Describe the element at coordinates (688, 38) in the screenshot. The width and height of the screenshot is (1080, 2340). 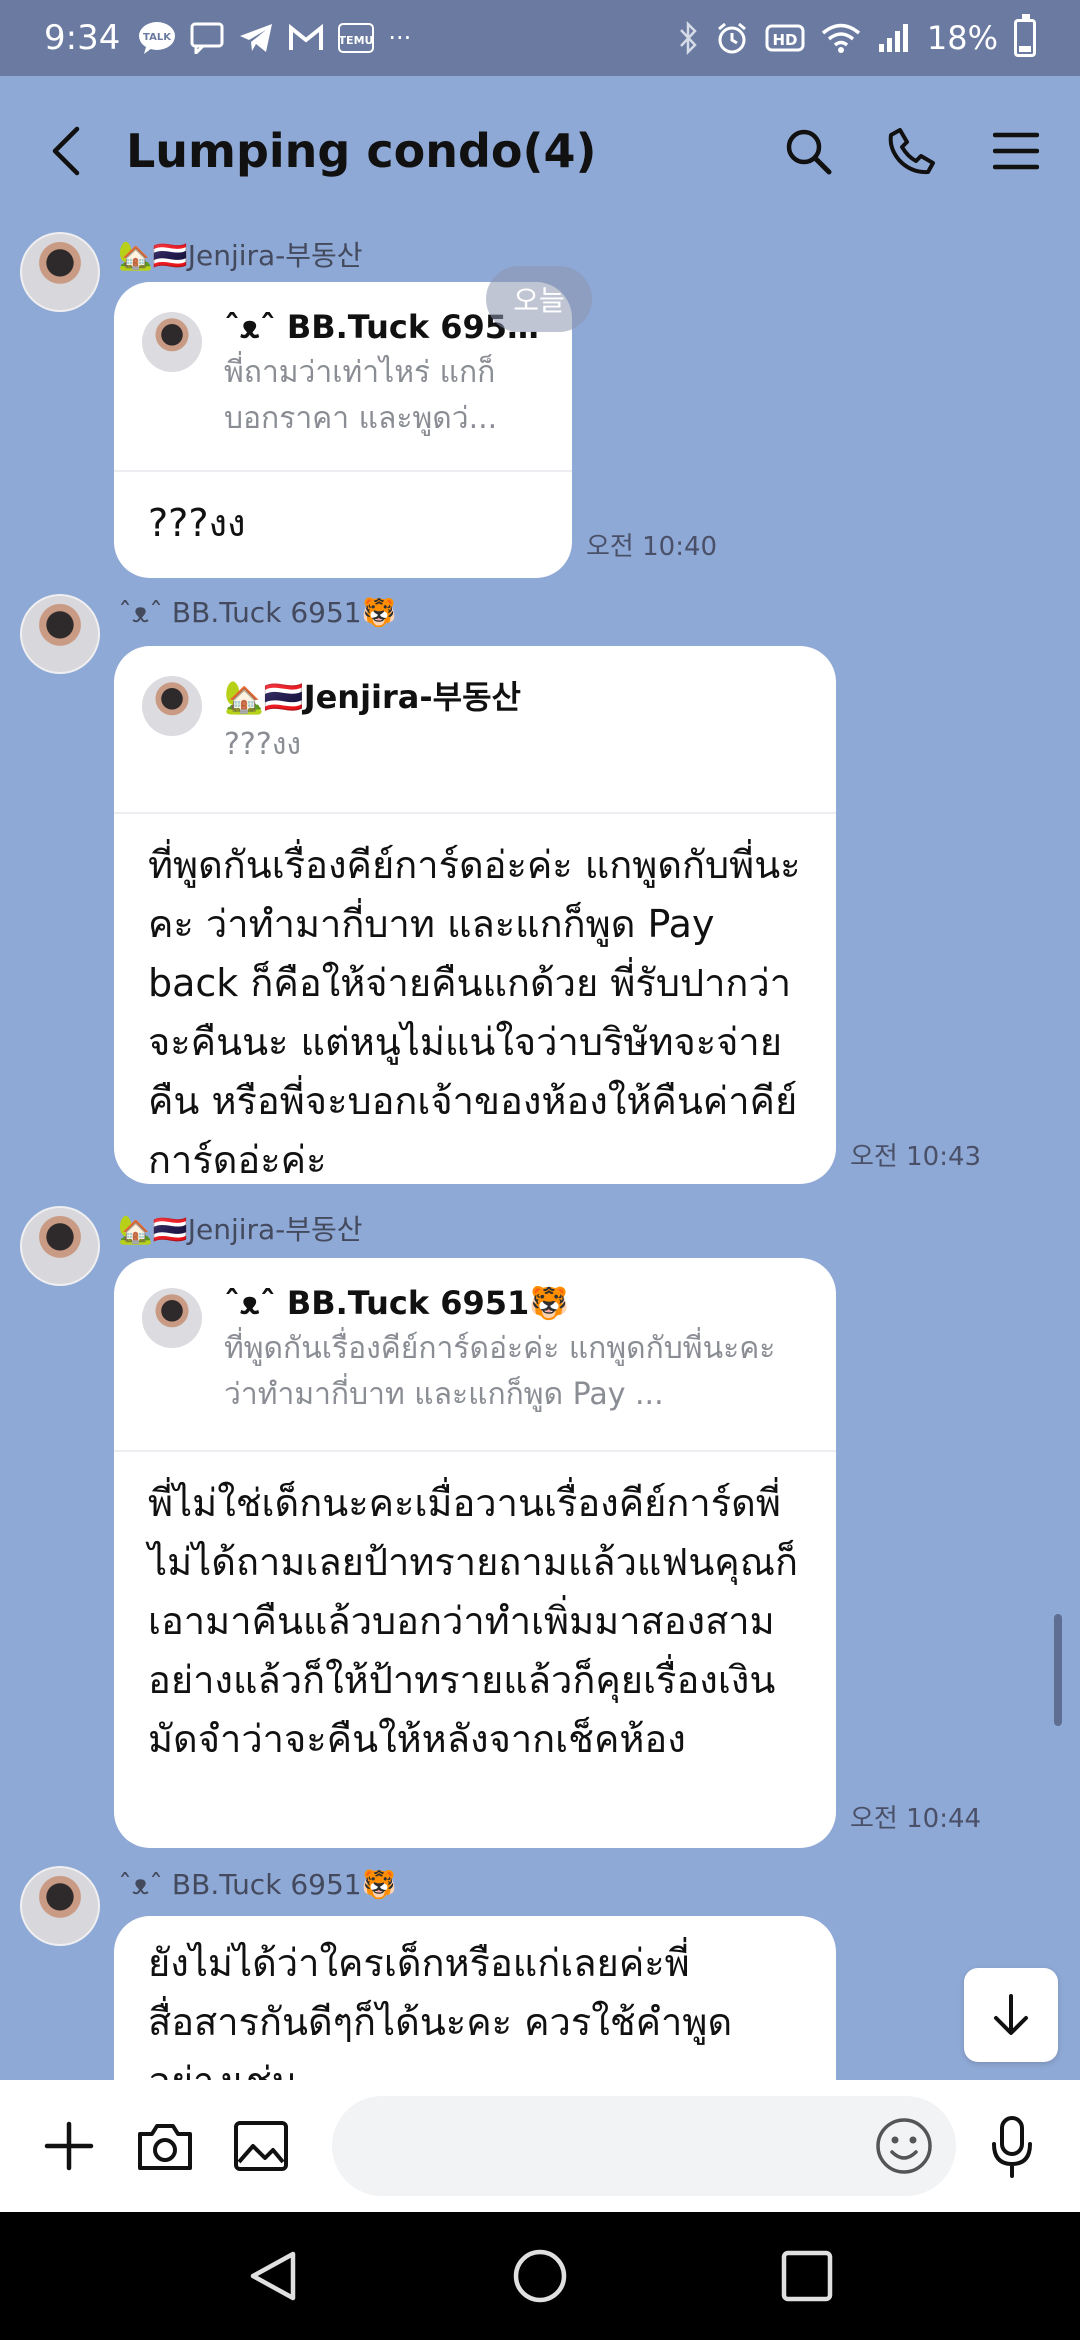
I see `bluetooth-icon` at that location.